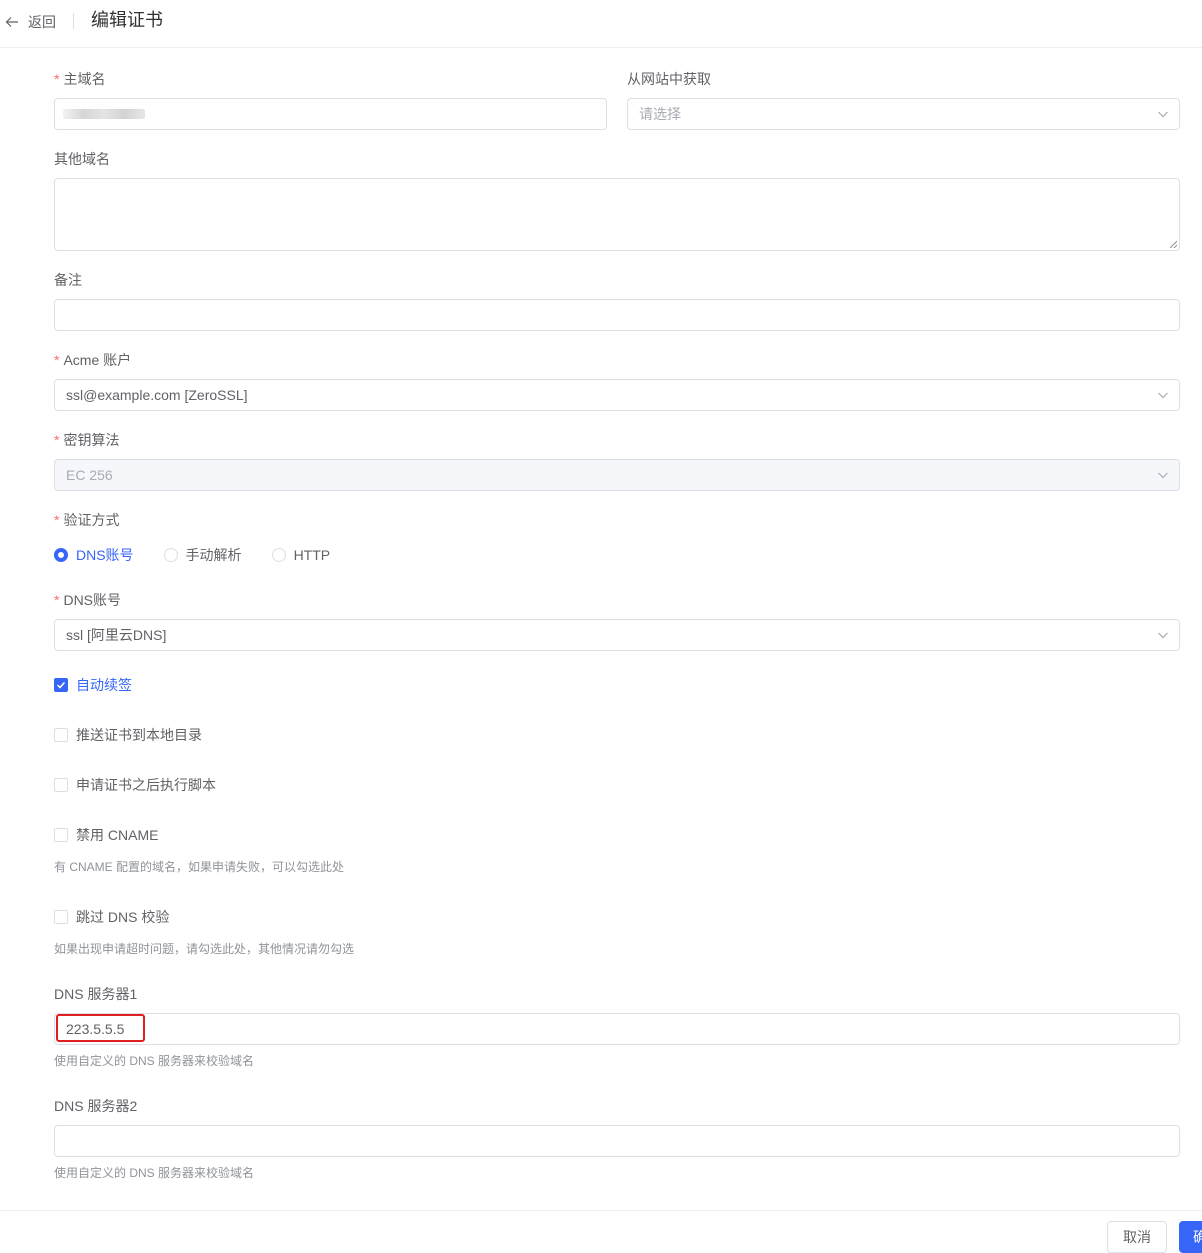 The width and height of the screenshot is (1202, 1253). Describe the element at coordinates (87, 520) in the screenshot. I see `verify-method-label: * 验证方式` at that location.